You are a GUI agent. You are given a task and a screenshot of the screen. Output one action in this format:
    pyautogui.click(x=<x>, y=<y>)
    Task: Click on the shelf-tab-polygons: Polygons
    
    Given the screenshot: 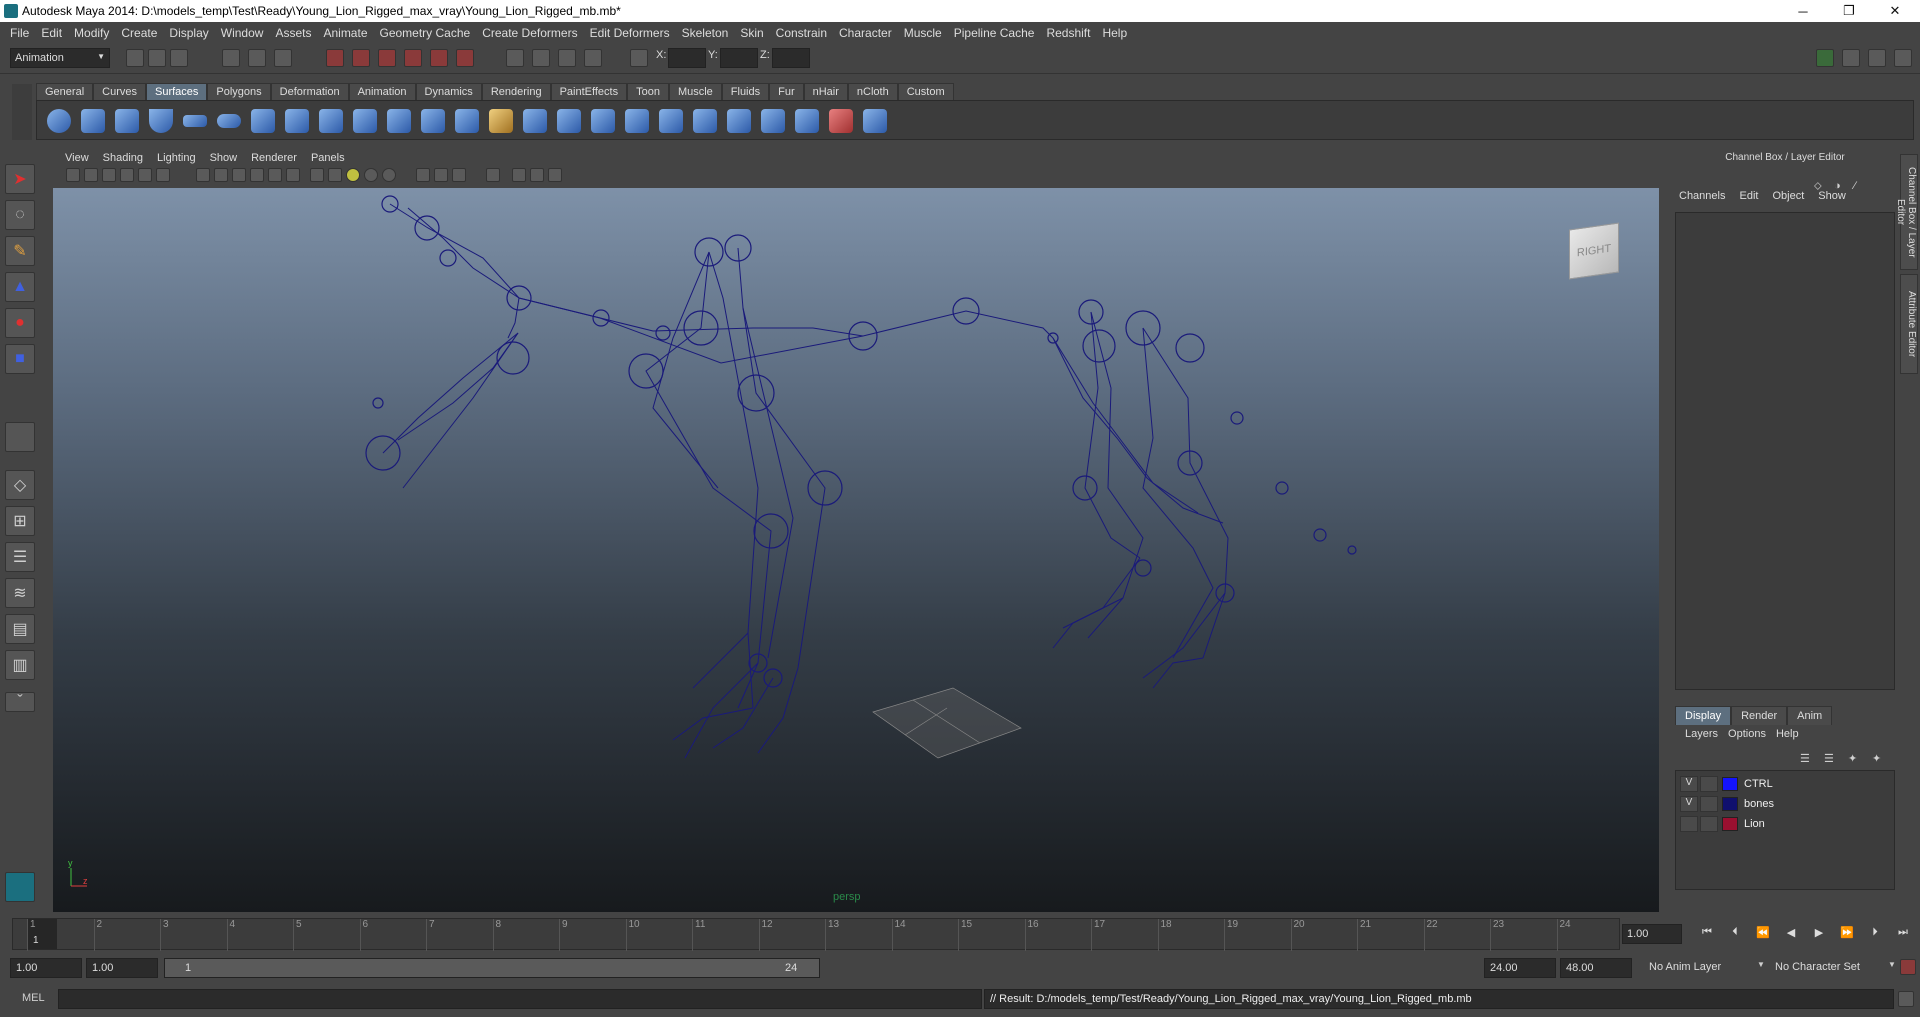 What is the action you would take?
    pyautogui.click(x=239, y=91)
    